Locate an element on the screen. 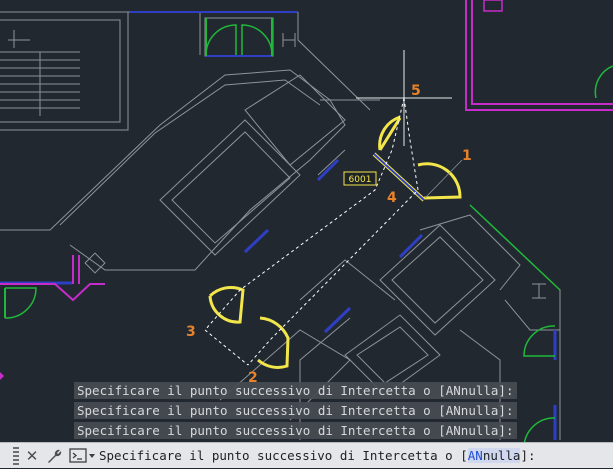 The height and width of the screenshot is (469, 613). wrench-icon is located at coordinates (54, 456).